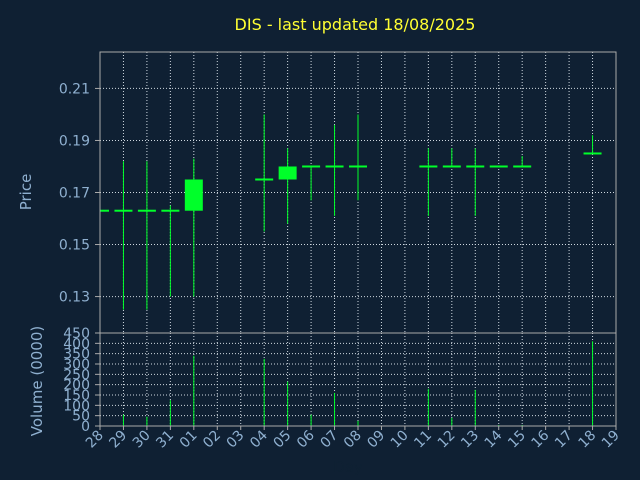 The image size is (640, 480). I want to click on x-tick-label: 17, so click(564, 440).